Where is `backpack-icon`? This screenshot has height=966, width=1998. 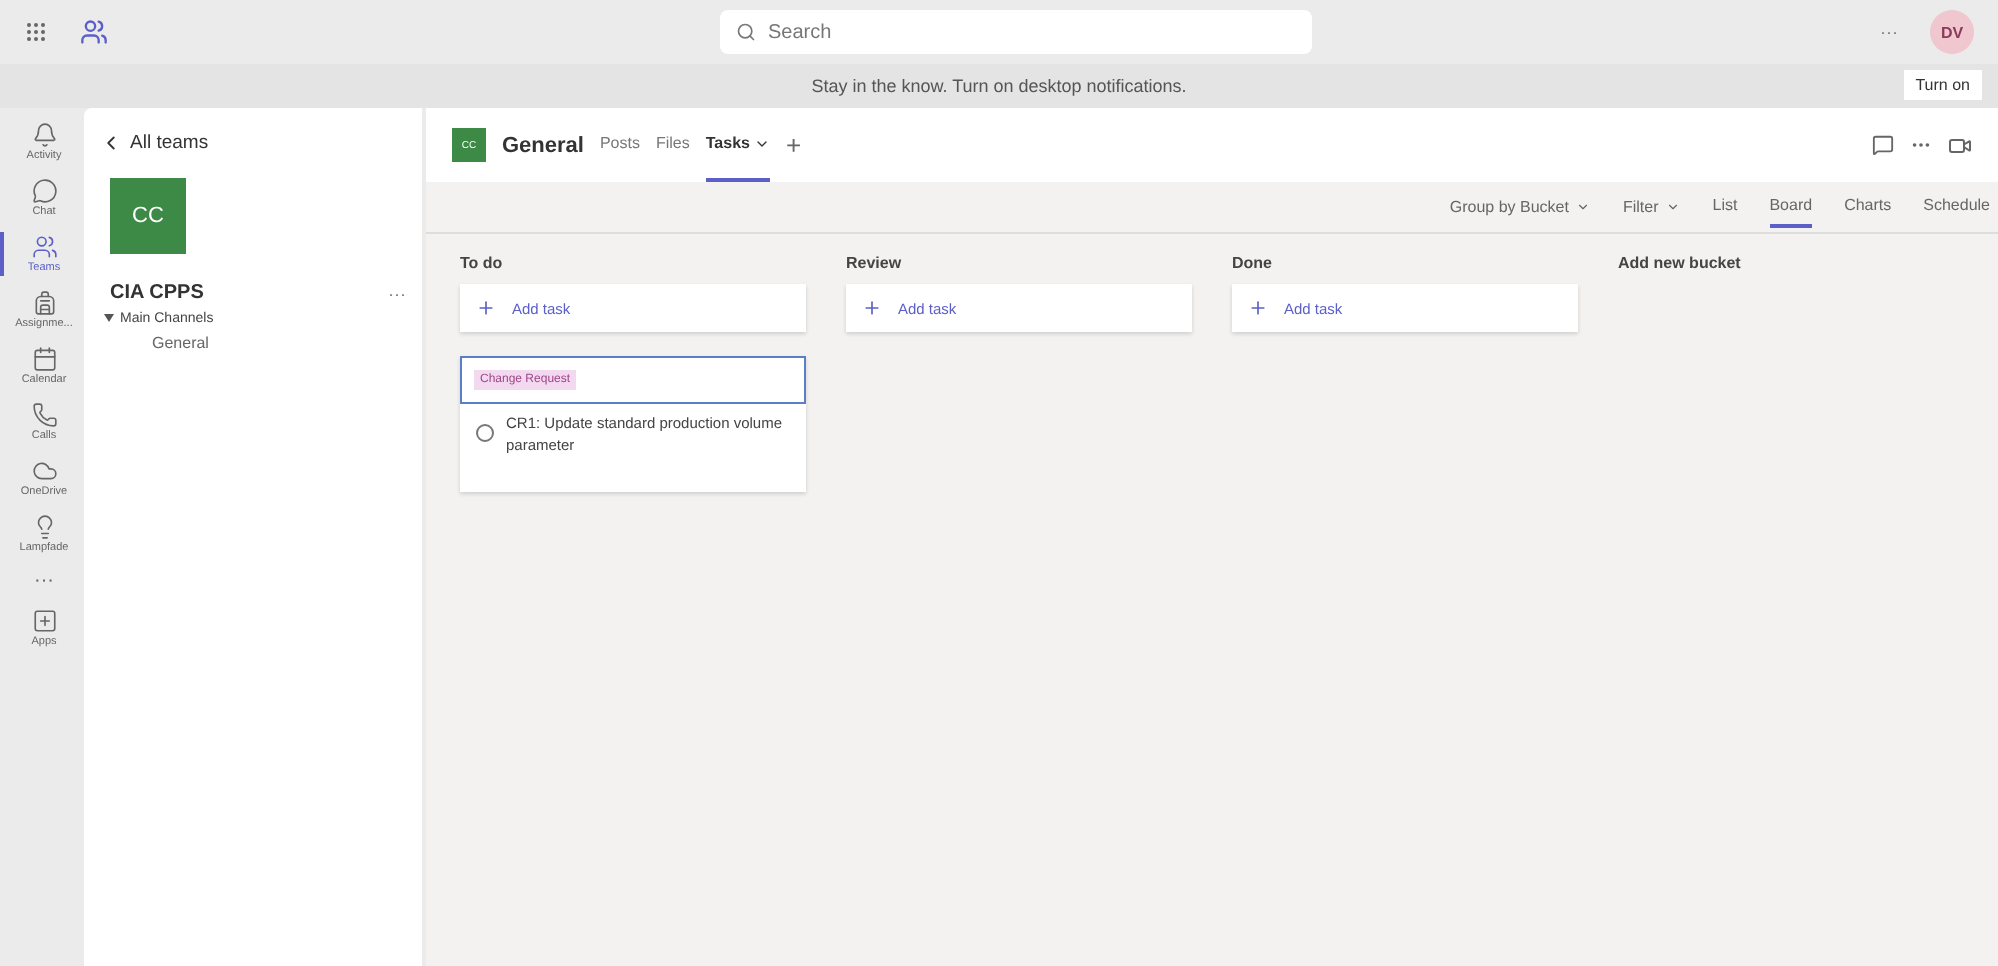 backpack-icon is located at coordinates (44, 303).